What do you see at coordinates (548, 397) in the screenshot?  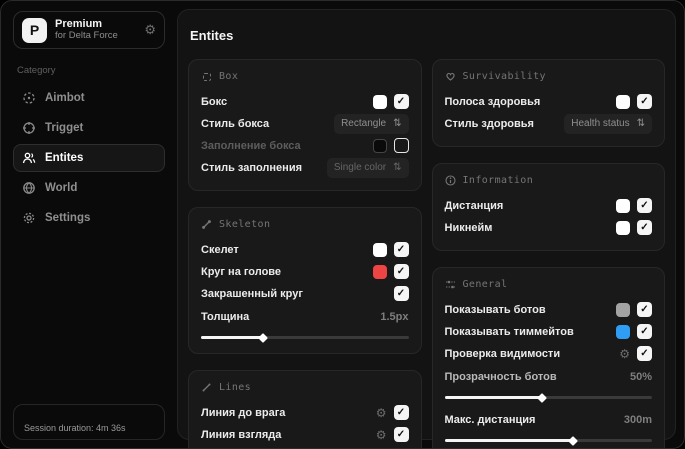 I see `bot-opacity-slider` at bounding box center [548, 397].